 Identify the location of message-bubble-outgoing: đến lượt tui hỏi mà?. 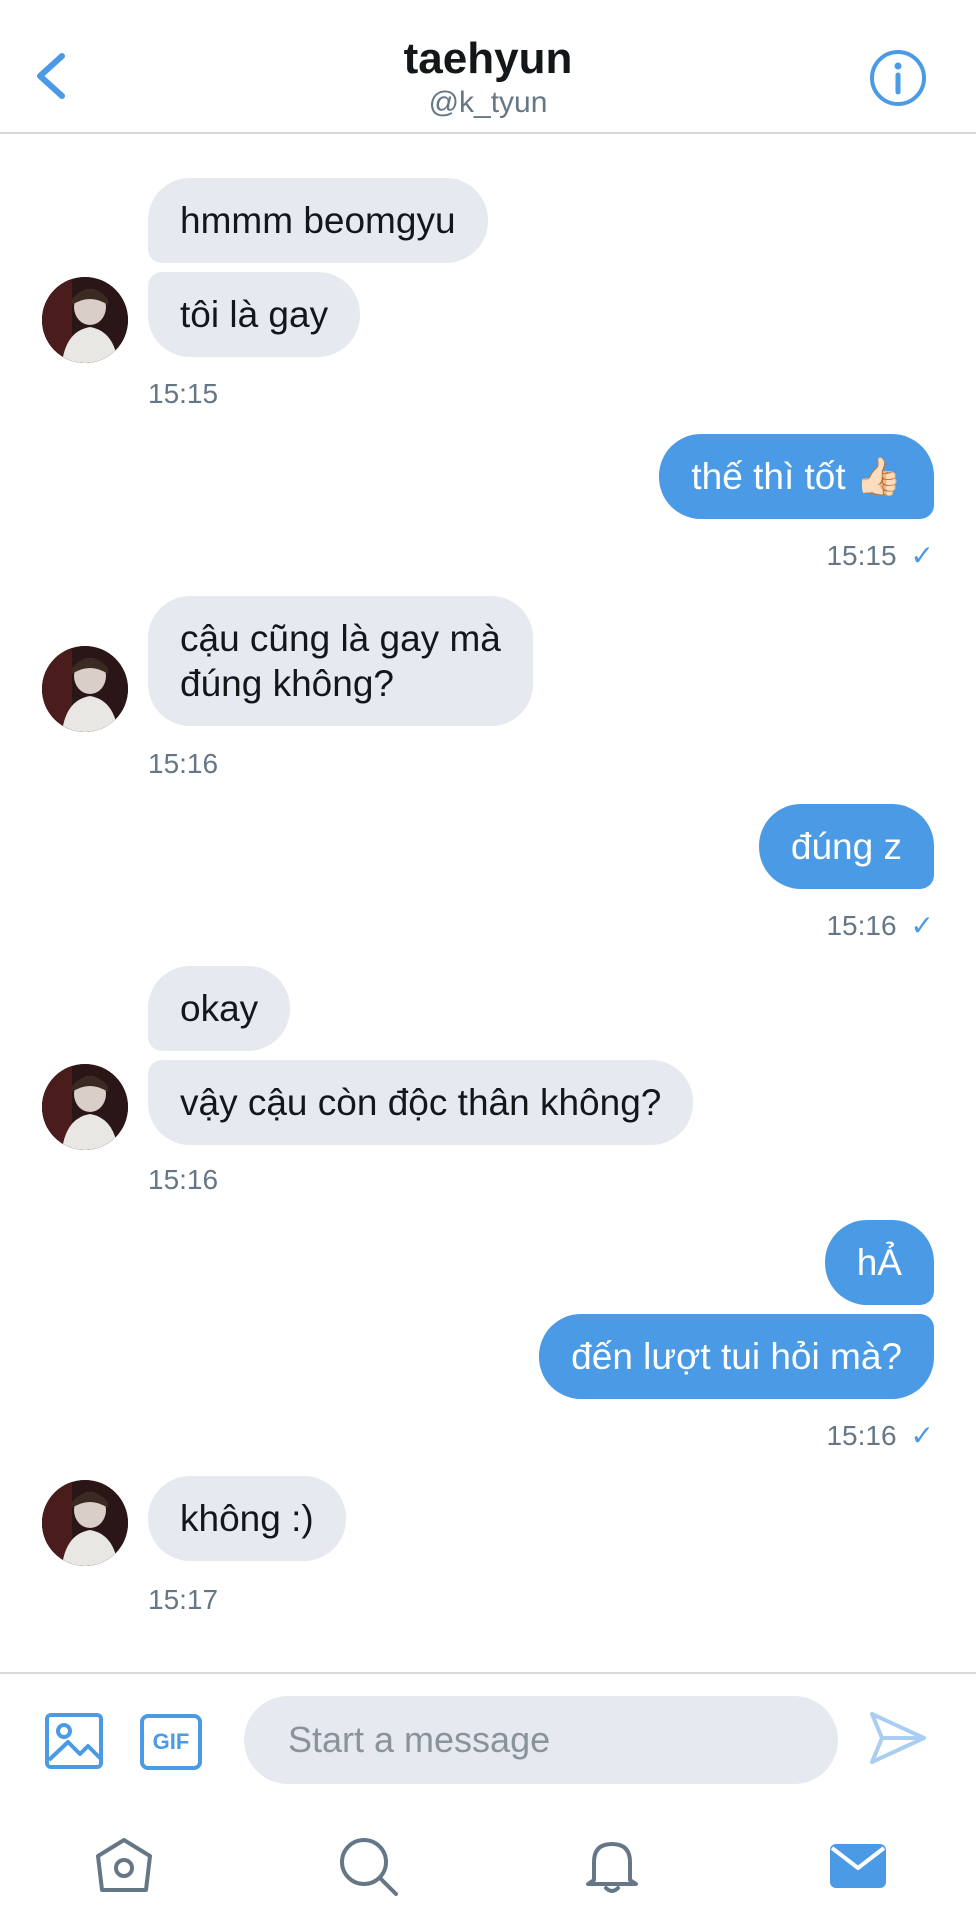
(736, 1356).